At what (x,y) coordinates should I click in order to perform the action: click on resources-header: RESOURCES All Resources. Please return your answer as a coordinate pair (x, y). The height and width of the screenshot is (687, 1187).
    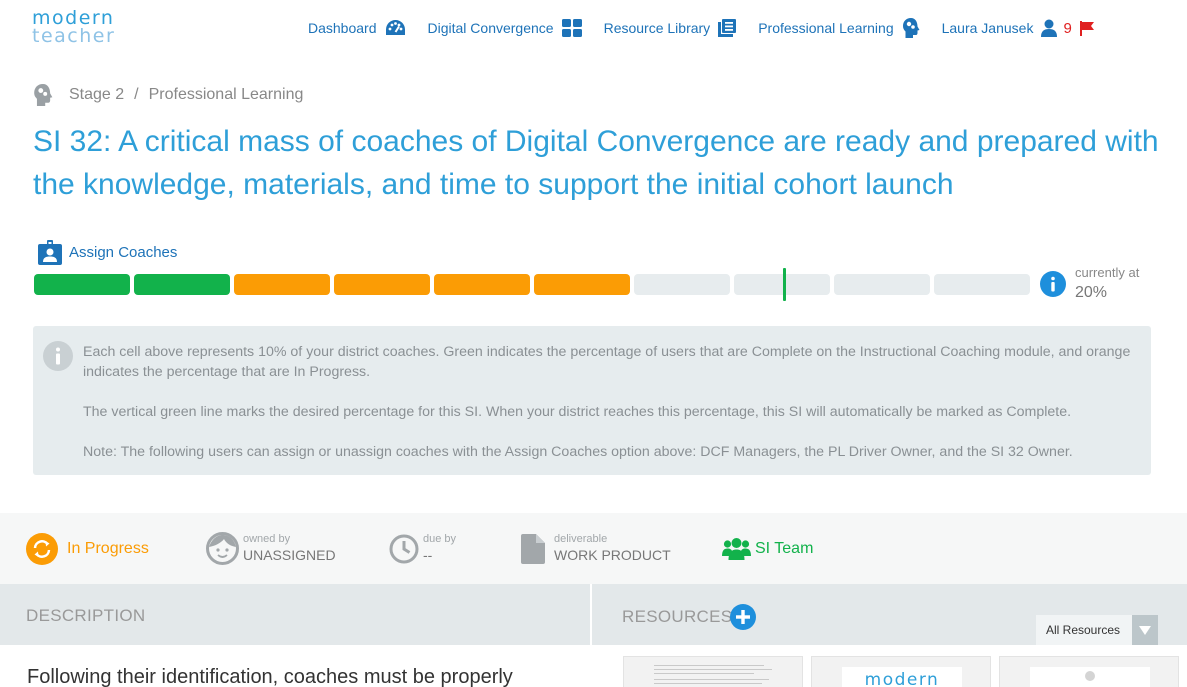
    Looking at the image, I should click on (889, 614).